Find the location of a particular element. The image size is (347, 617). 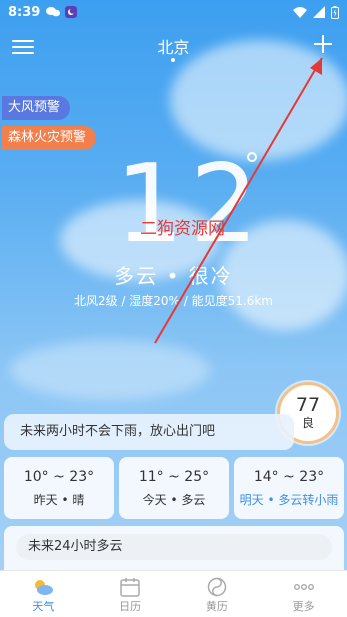

rain-notice: 未来两小时不会下雨，放心出门吧 is located at coordinates (149, 432).